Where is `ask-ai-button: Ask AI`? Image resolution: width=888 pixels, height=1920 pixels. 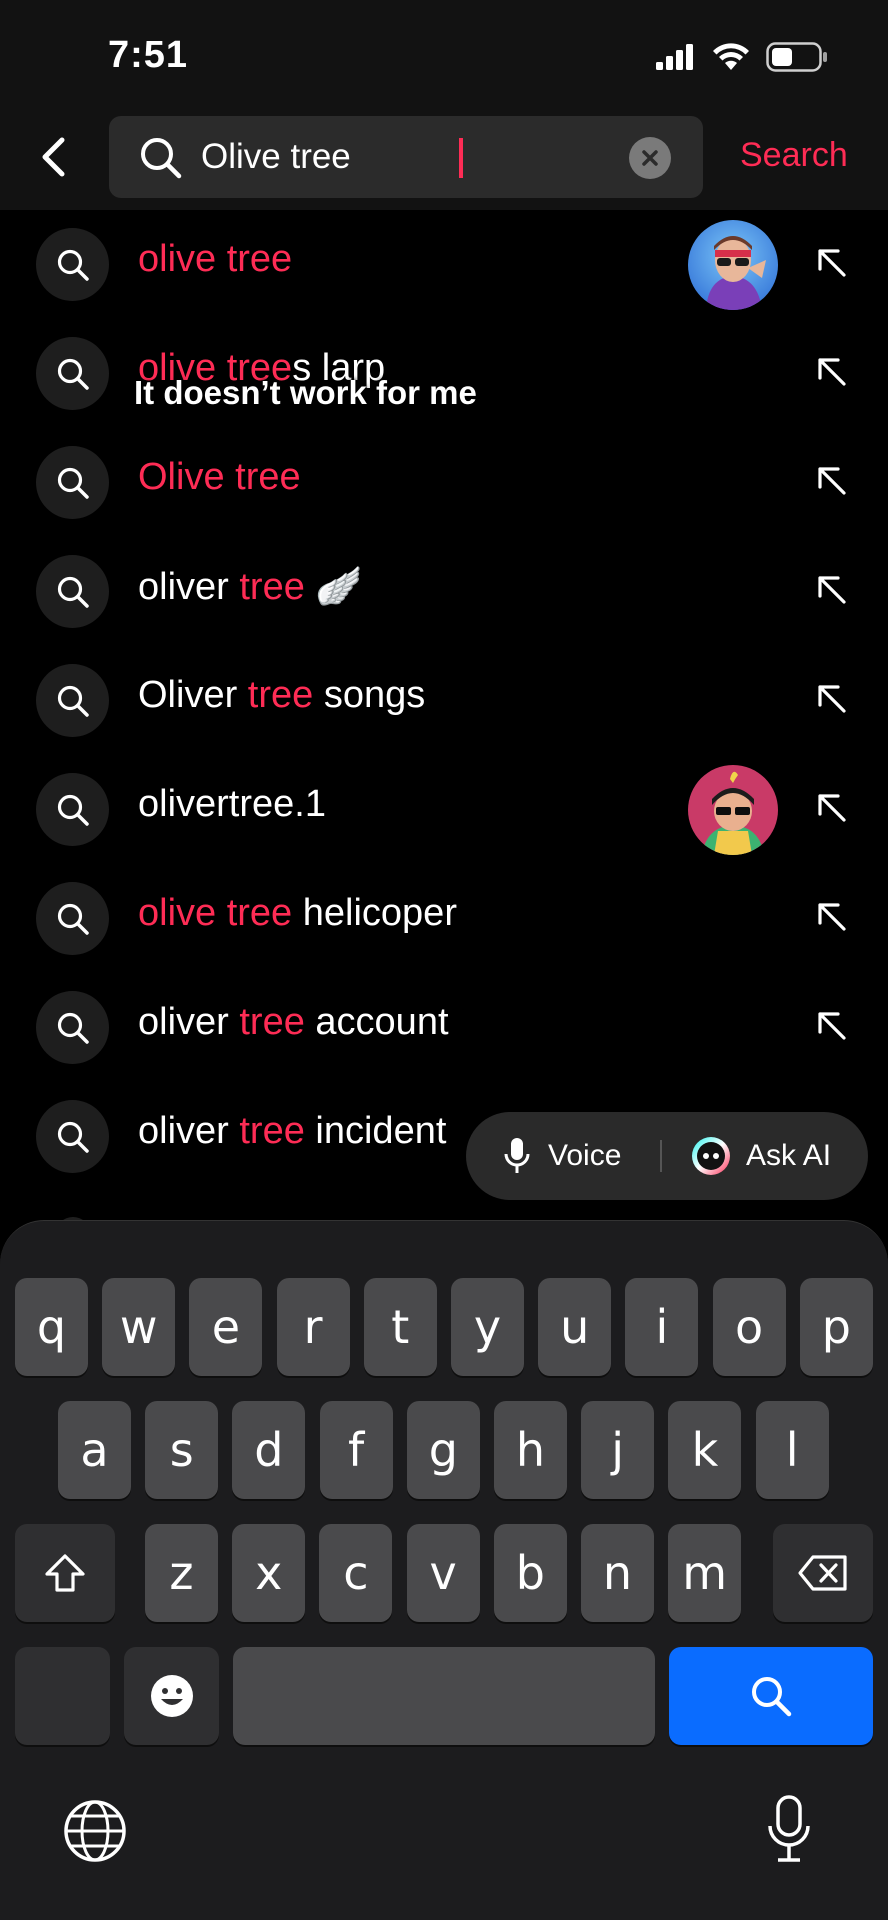
ask-ai-button: Ask AI is located at coordinates (760, 1156).